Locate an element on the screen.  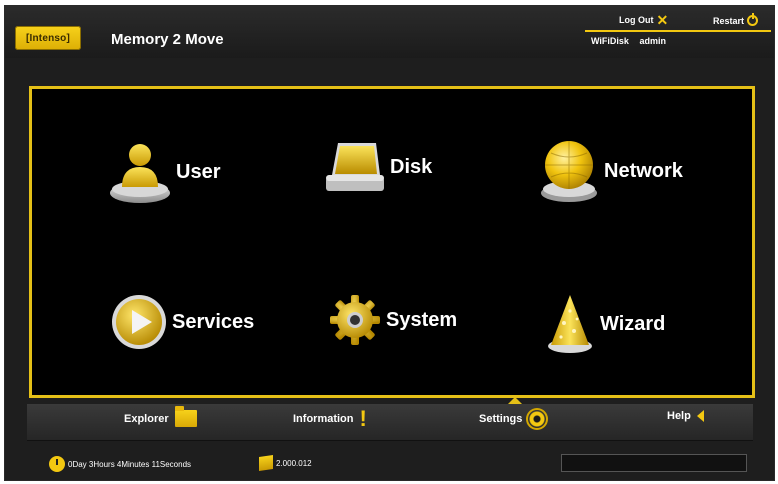
logo-text: [Intenso] is located at coordinates (48, 38).